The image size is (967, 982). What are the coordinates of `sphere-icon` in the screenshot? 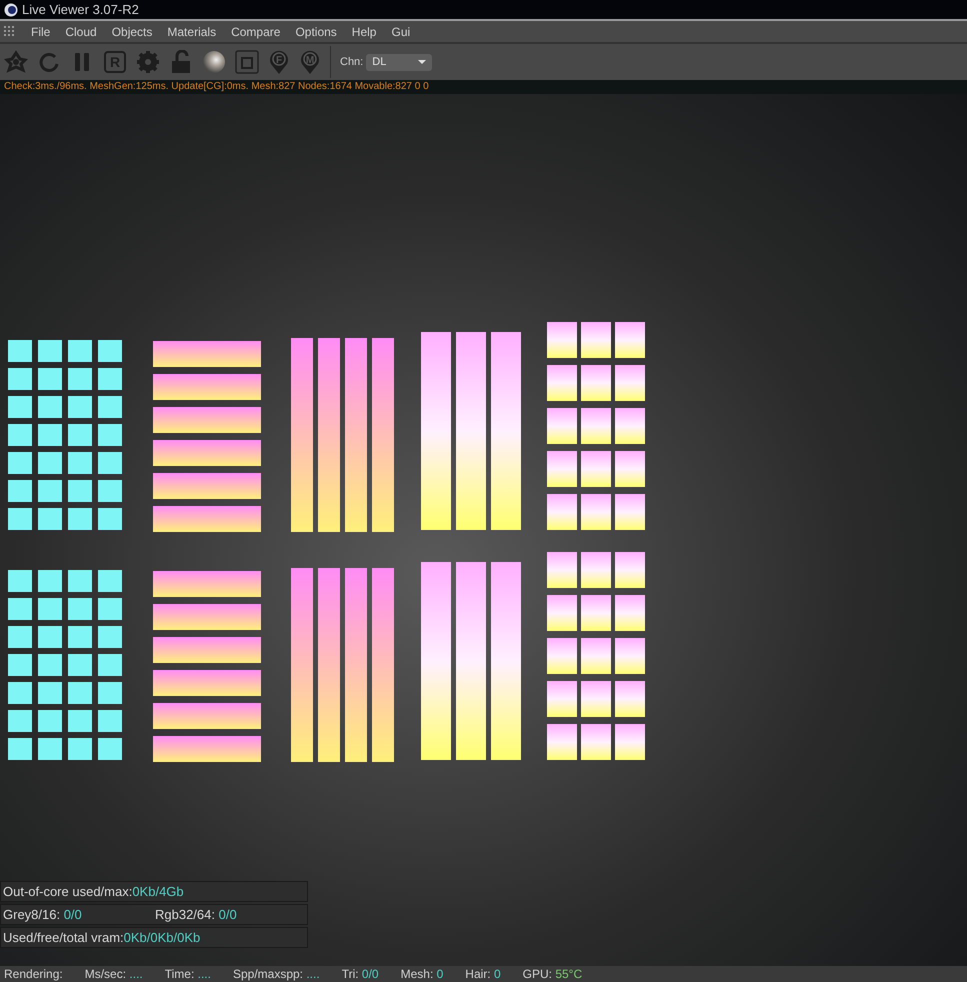 It's located at (214, 62).